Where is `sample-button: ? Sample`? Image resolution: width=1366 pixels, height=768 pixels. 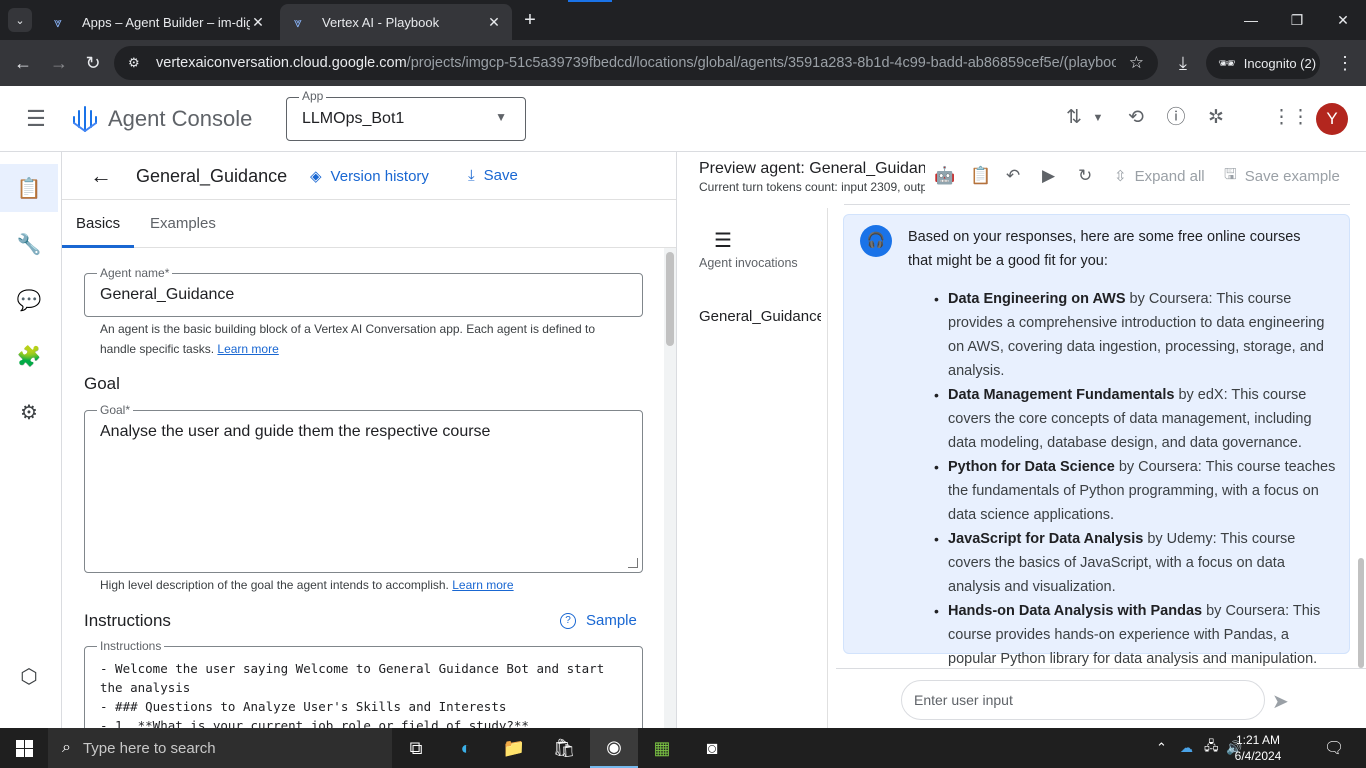 sample-button: ? Sample is located at coordinates (598, 620).